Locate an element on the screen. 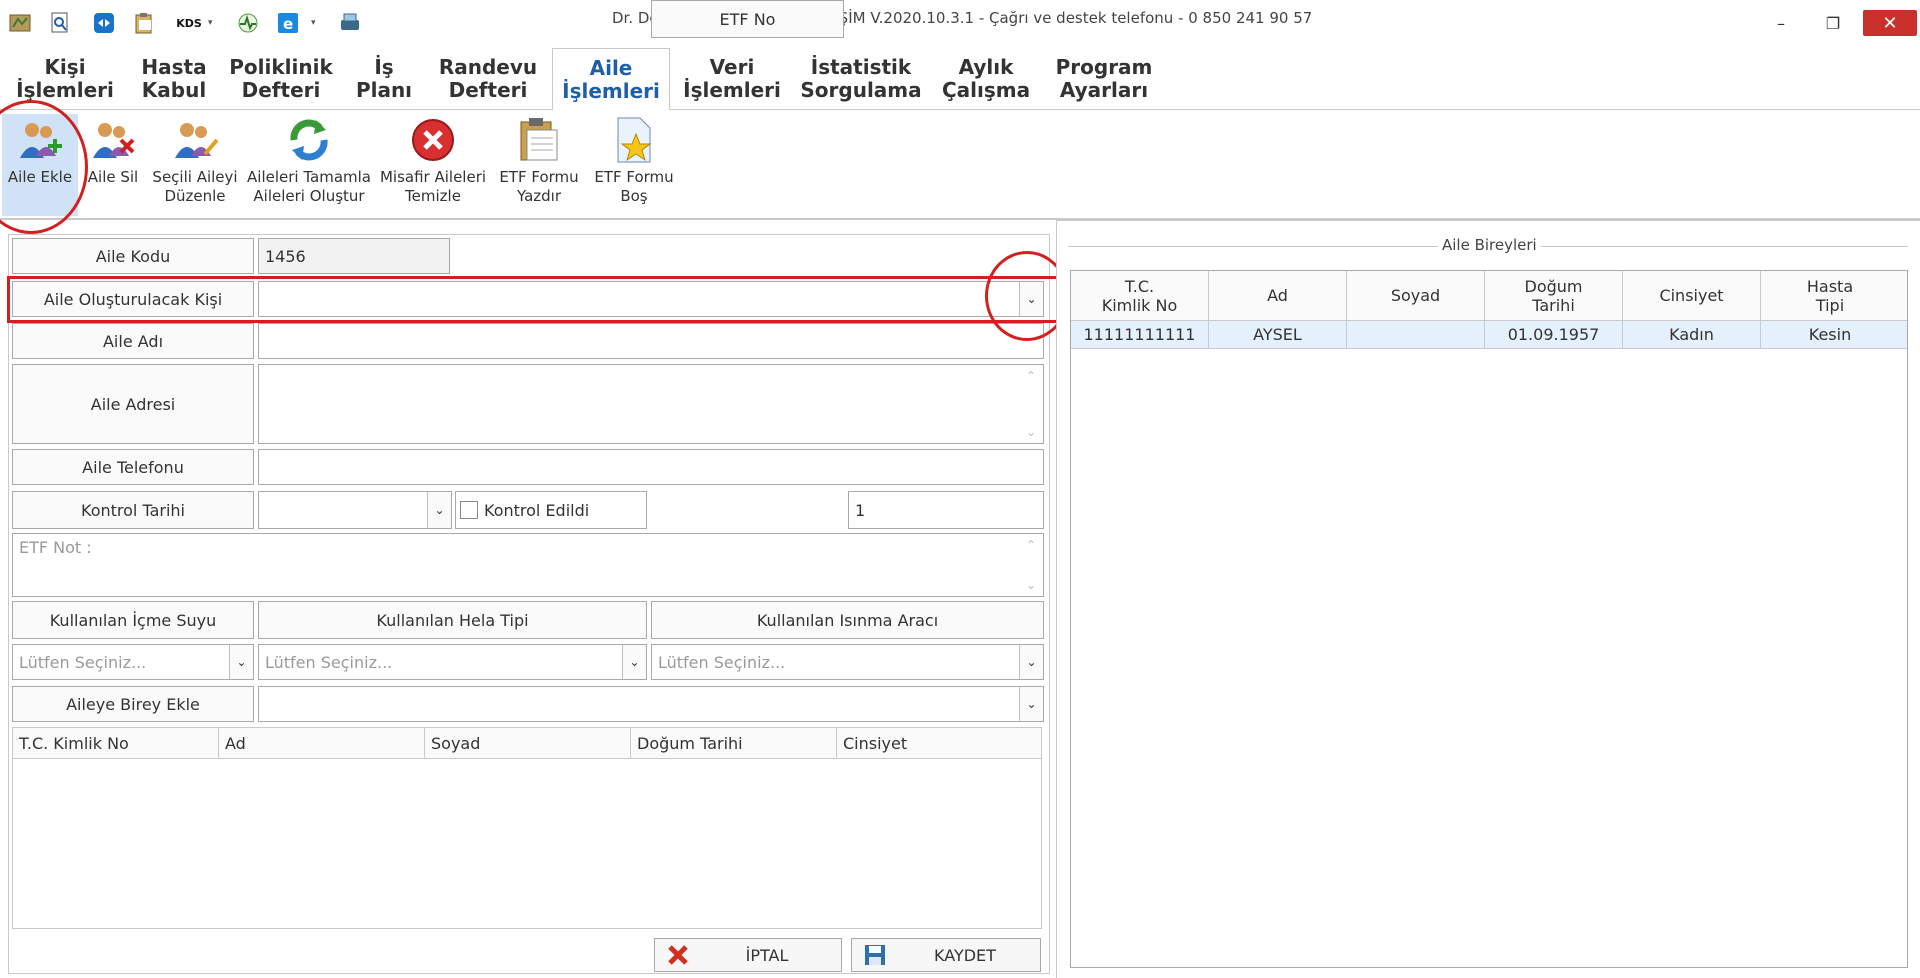 This screenshot has width=1920, height=978. tab-is-plani: İş Planı is located at coordinates (384, 79).